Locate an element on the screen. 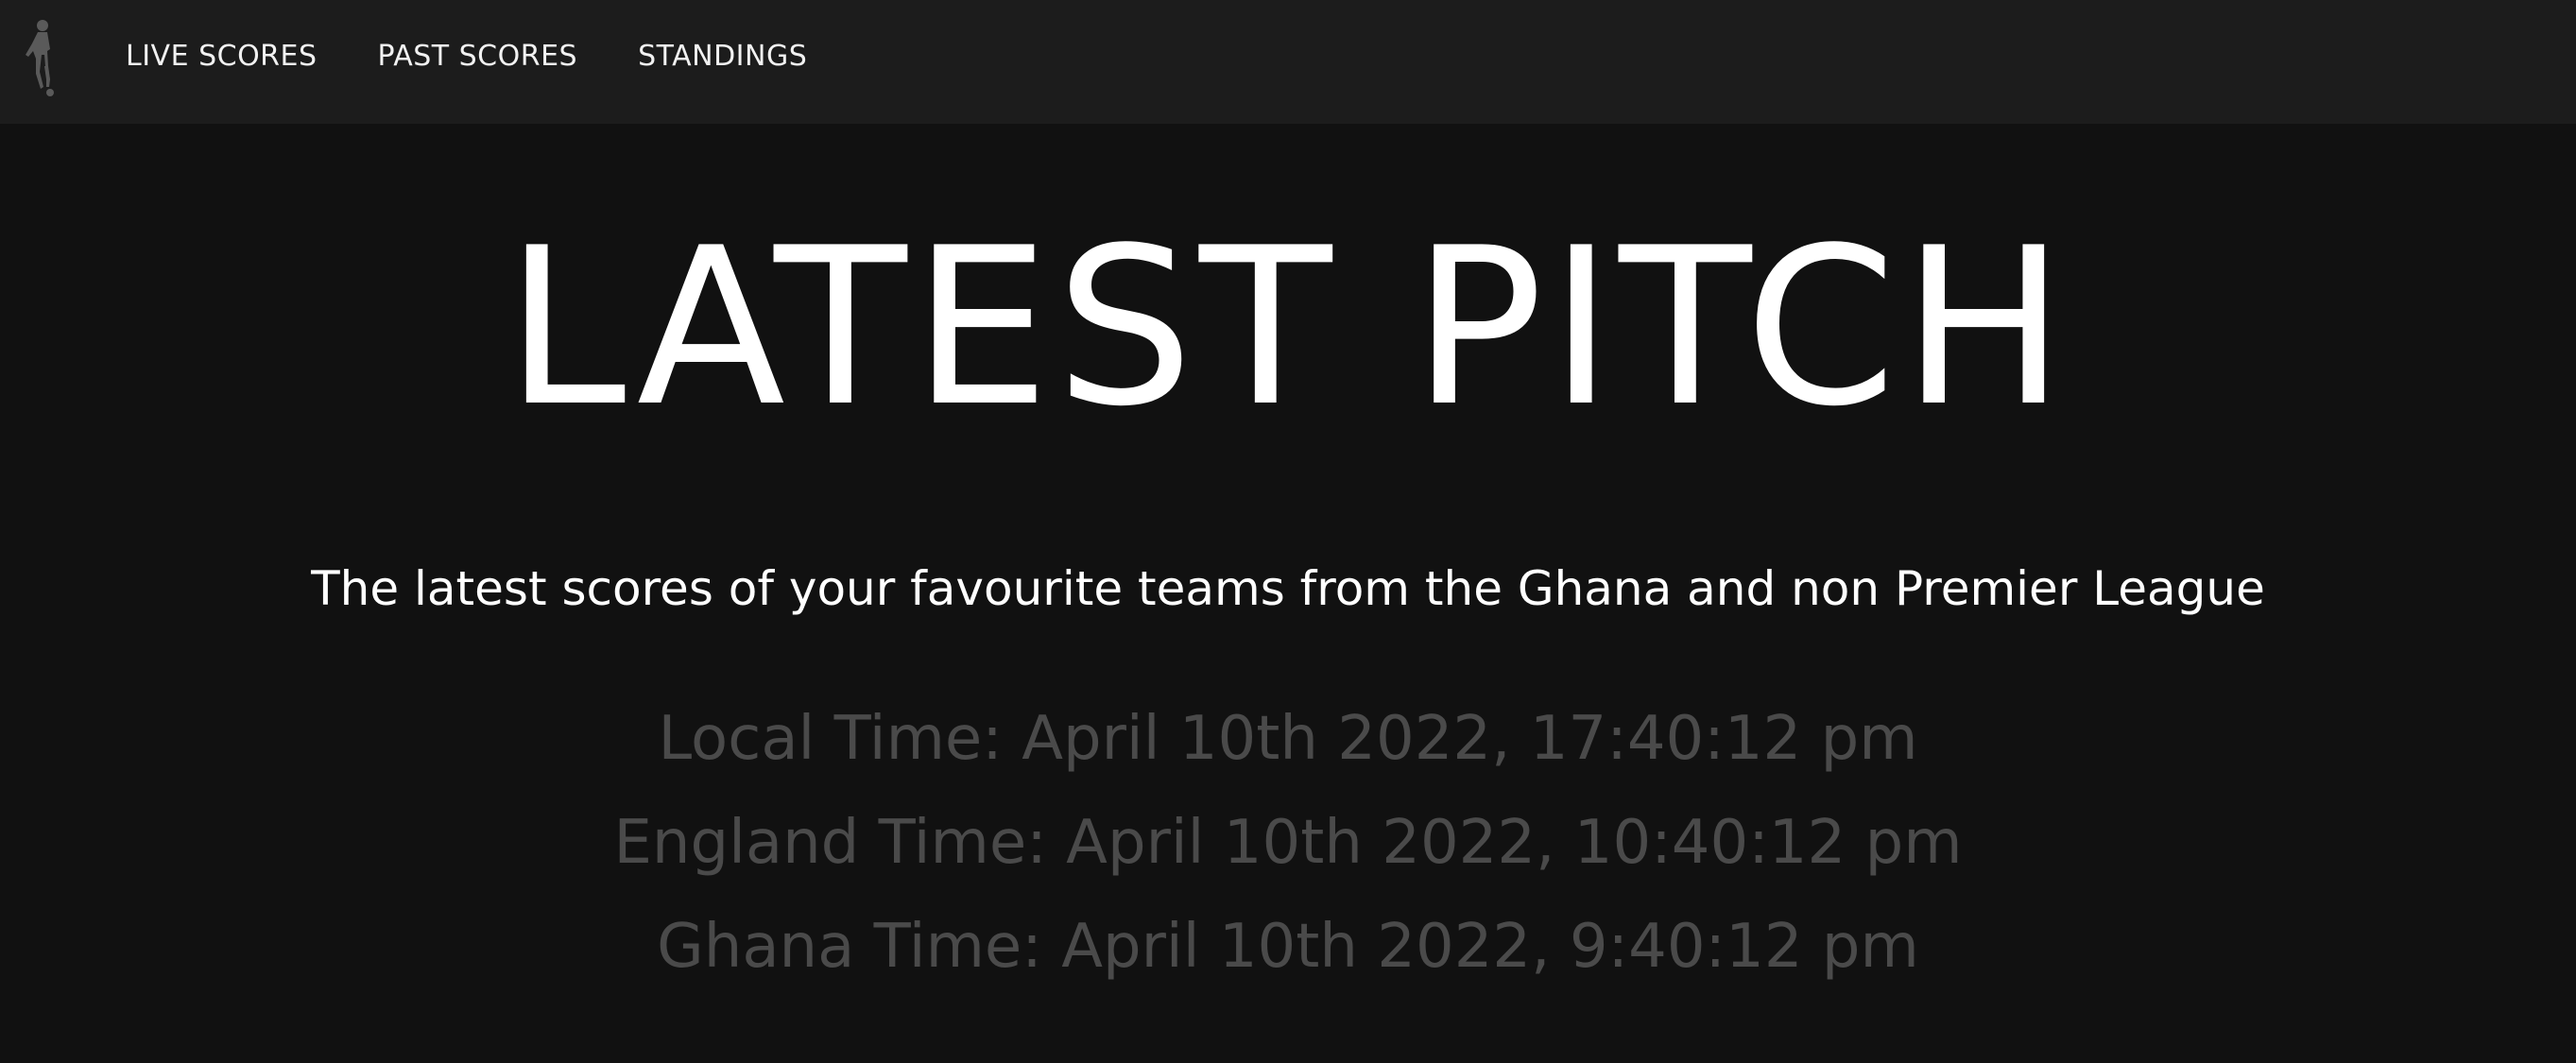  nav-links: LIVE SCORES PAST SCORES STANDINGS is located at coordinates (496, 55).